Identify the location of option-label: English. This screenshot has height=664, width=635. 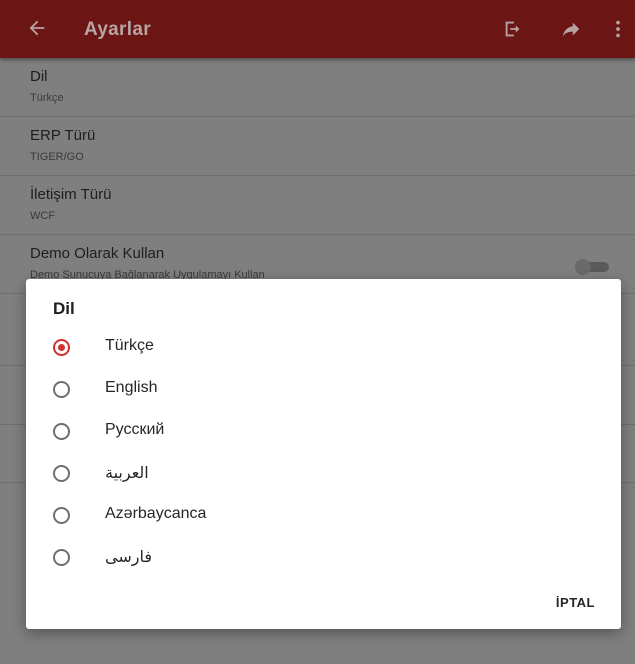
(131, 387).